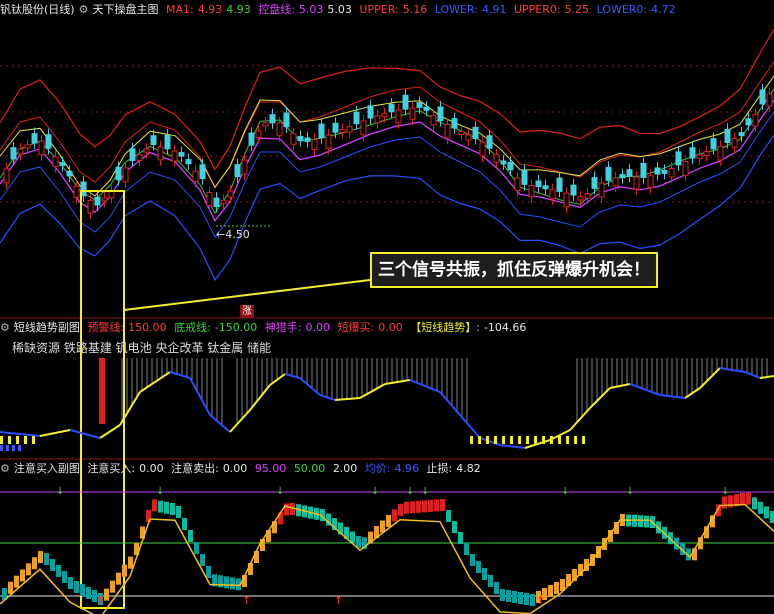 The image size is (774, 614). I want to click on indicator-gear-icon: ⚙, so click(84, 9).